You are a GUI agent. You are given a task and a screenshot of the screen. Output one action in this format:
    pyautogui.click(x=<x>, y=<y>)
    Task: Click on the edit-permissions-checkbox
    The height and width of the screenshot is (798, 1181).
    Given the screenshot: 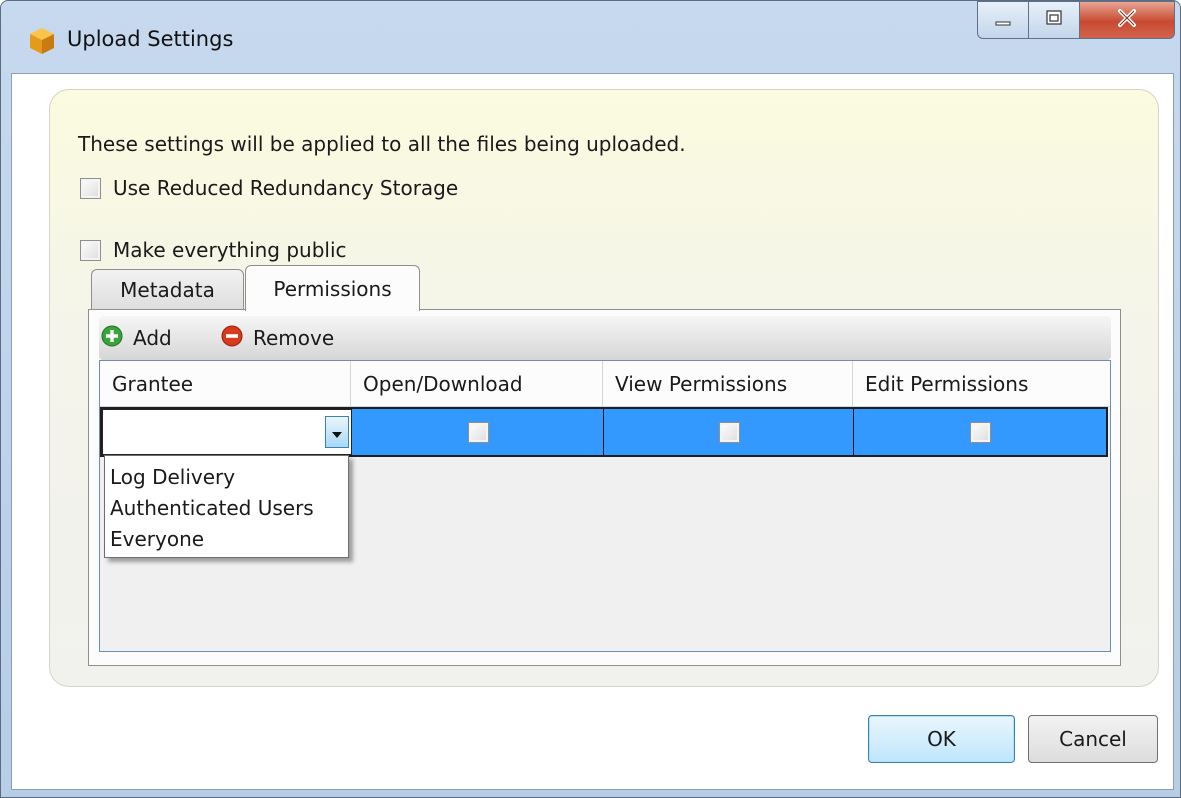 What is the action you would take?
    pyautogui.click(x=980, y=432)
    